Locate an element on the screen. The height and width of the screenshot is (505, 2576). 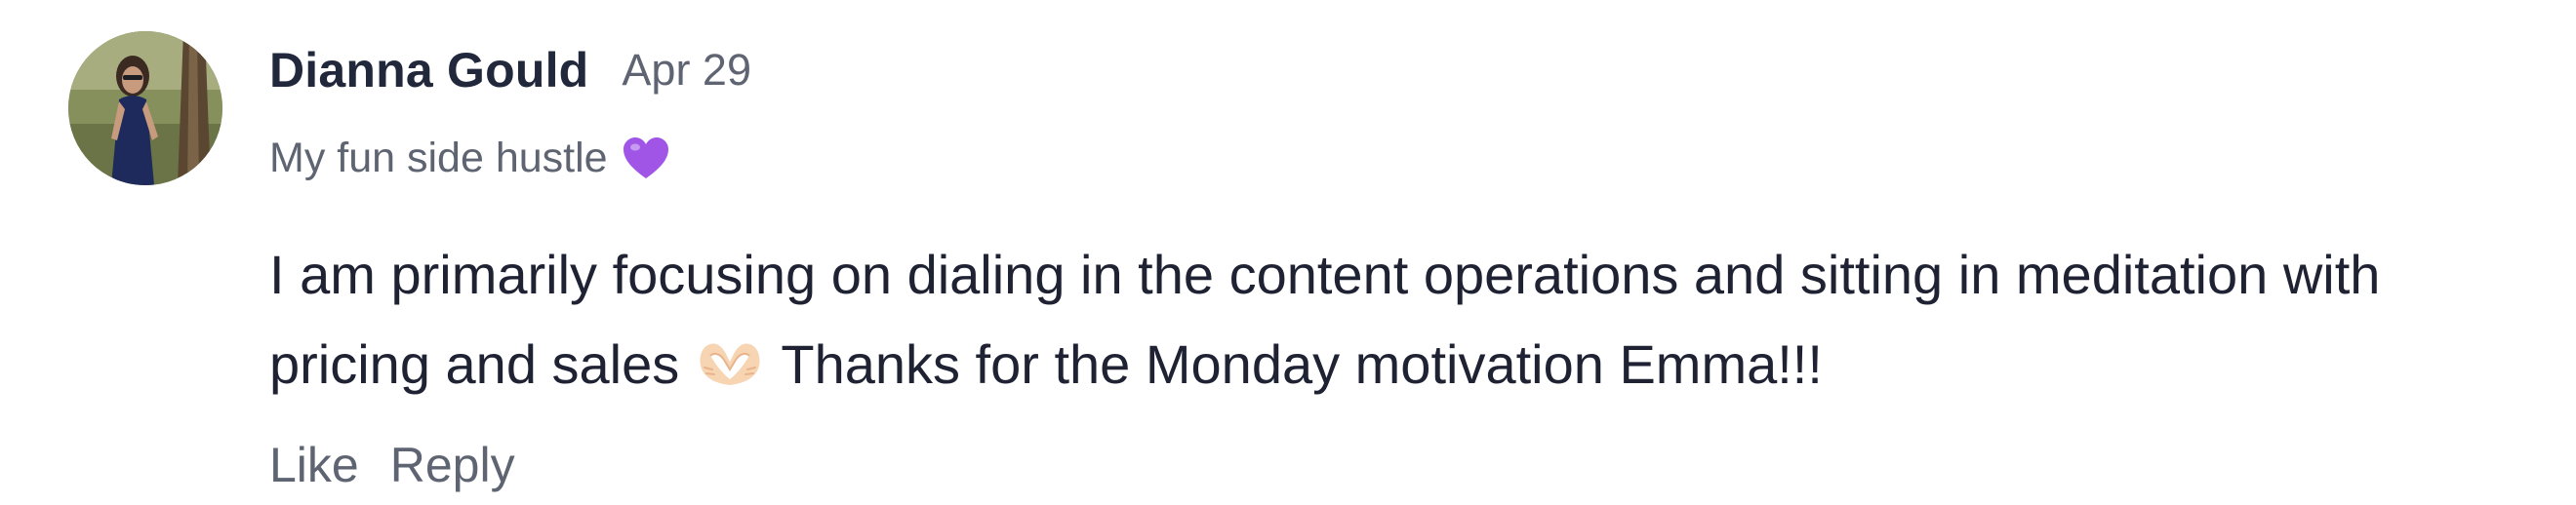
avatar-photo is located at coordinates (145, 108).